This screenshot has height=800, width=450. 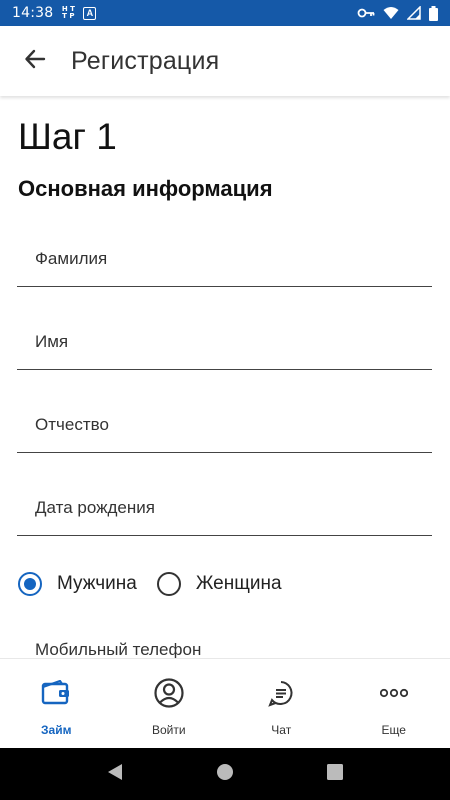 I want to click on app-bar: Регистрация, so click(x=225, y=61).